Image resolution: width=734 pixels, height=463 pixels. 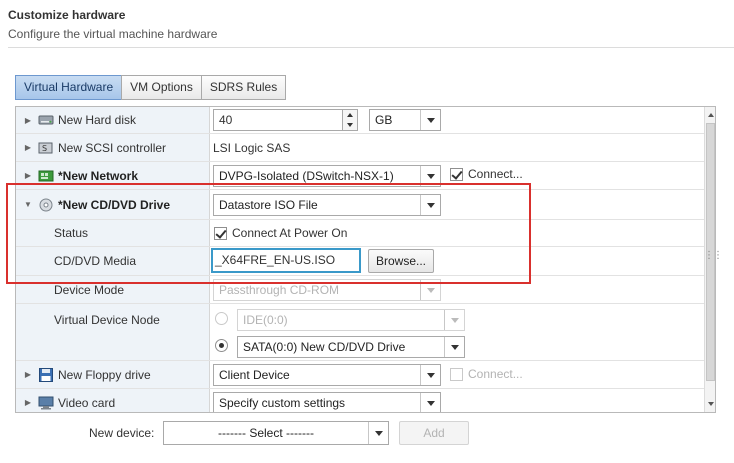 I want to click on row-label: New Floppy drive, so click(x=104, y=374).